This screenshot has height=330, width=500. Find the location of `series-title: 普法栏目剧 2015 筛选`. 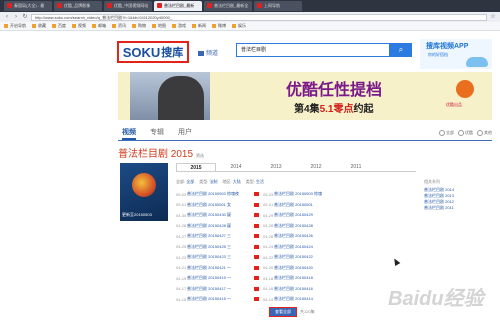

series-title: 普法栏目剧 2015 筛选 is located at coordinates (161, 154).